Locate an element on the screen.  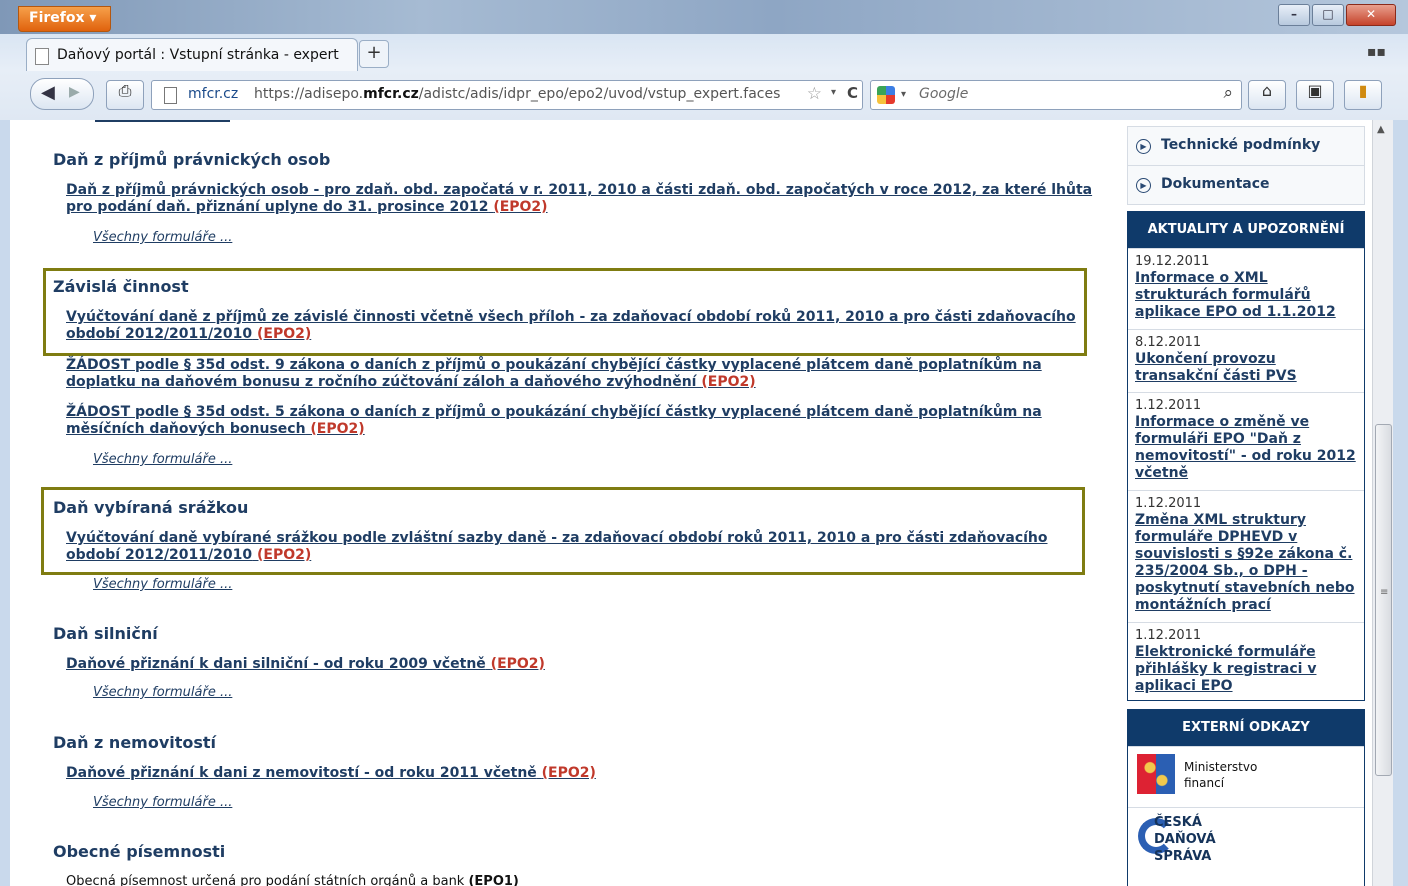
search-bar: ▾ Google ⌕ is located at coordinates (1056, 95).